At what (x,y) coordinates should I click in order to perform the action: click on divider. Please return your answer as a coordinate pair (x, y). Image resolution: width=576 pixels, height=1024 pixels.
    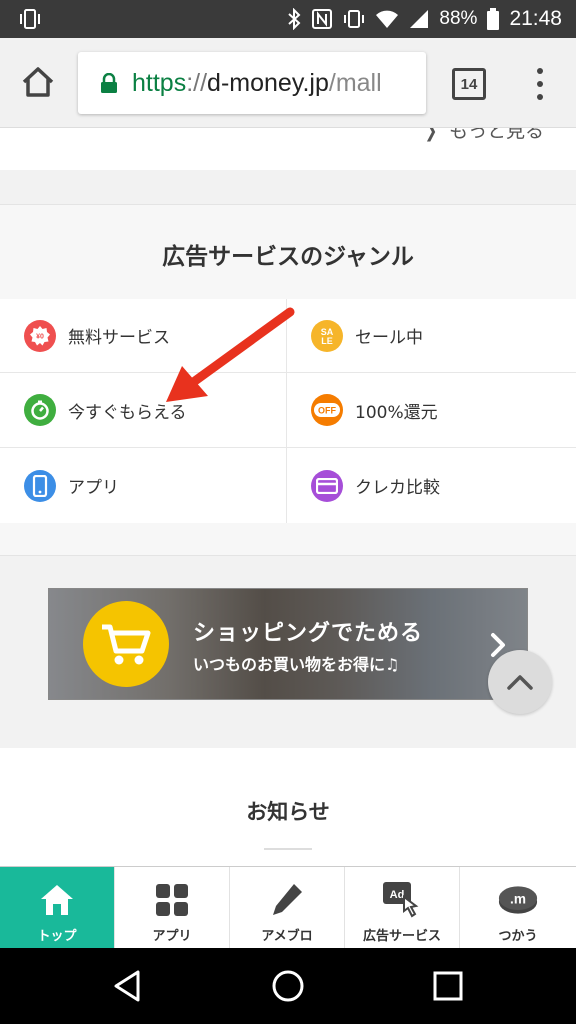
    Looking at the image, I should click on (288, 849).